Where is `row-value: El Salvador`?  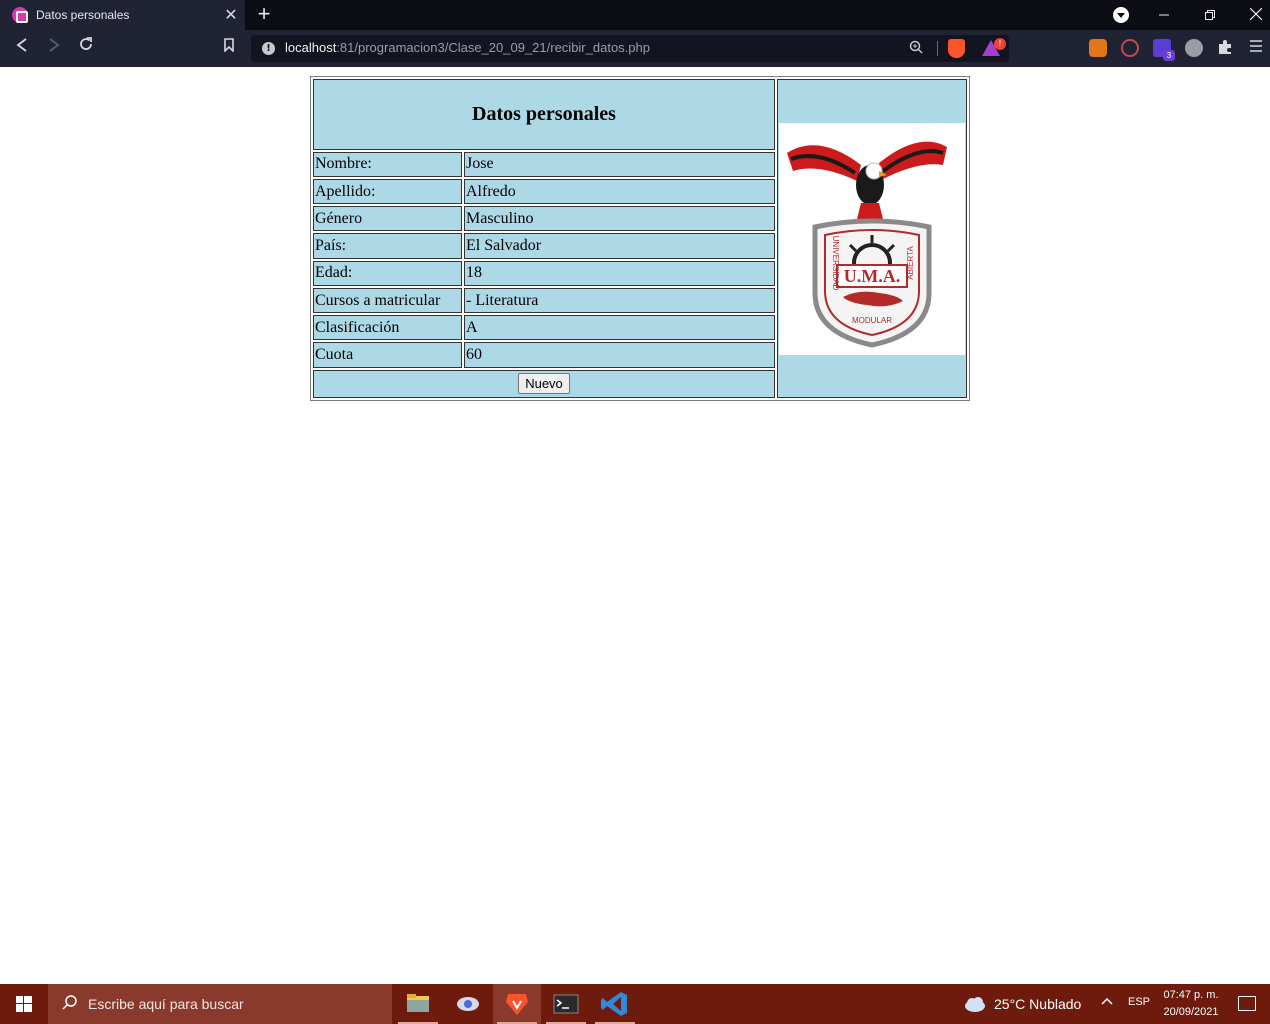
row-value: El Salvador is located at coordinates (619, 246).